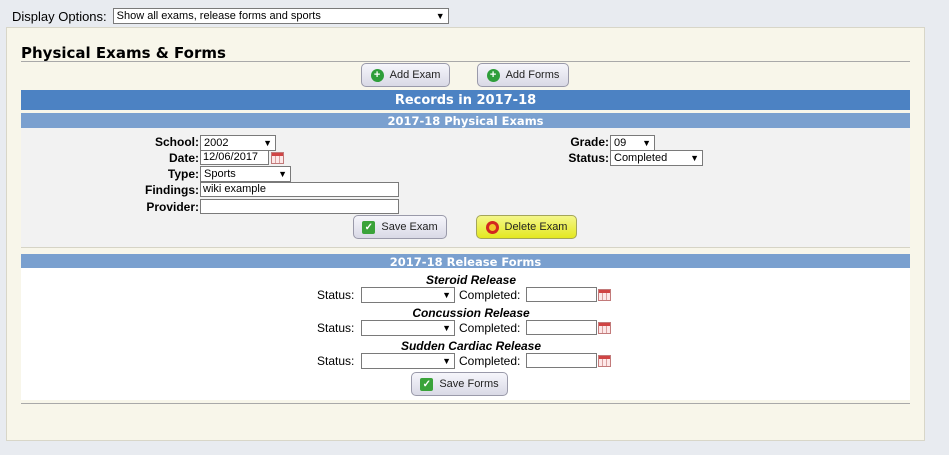 The width and height of the screenshot is (949, 455). I want to click on forms-divider, so click(465, 403).